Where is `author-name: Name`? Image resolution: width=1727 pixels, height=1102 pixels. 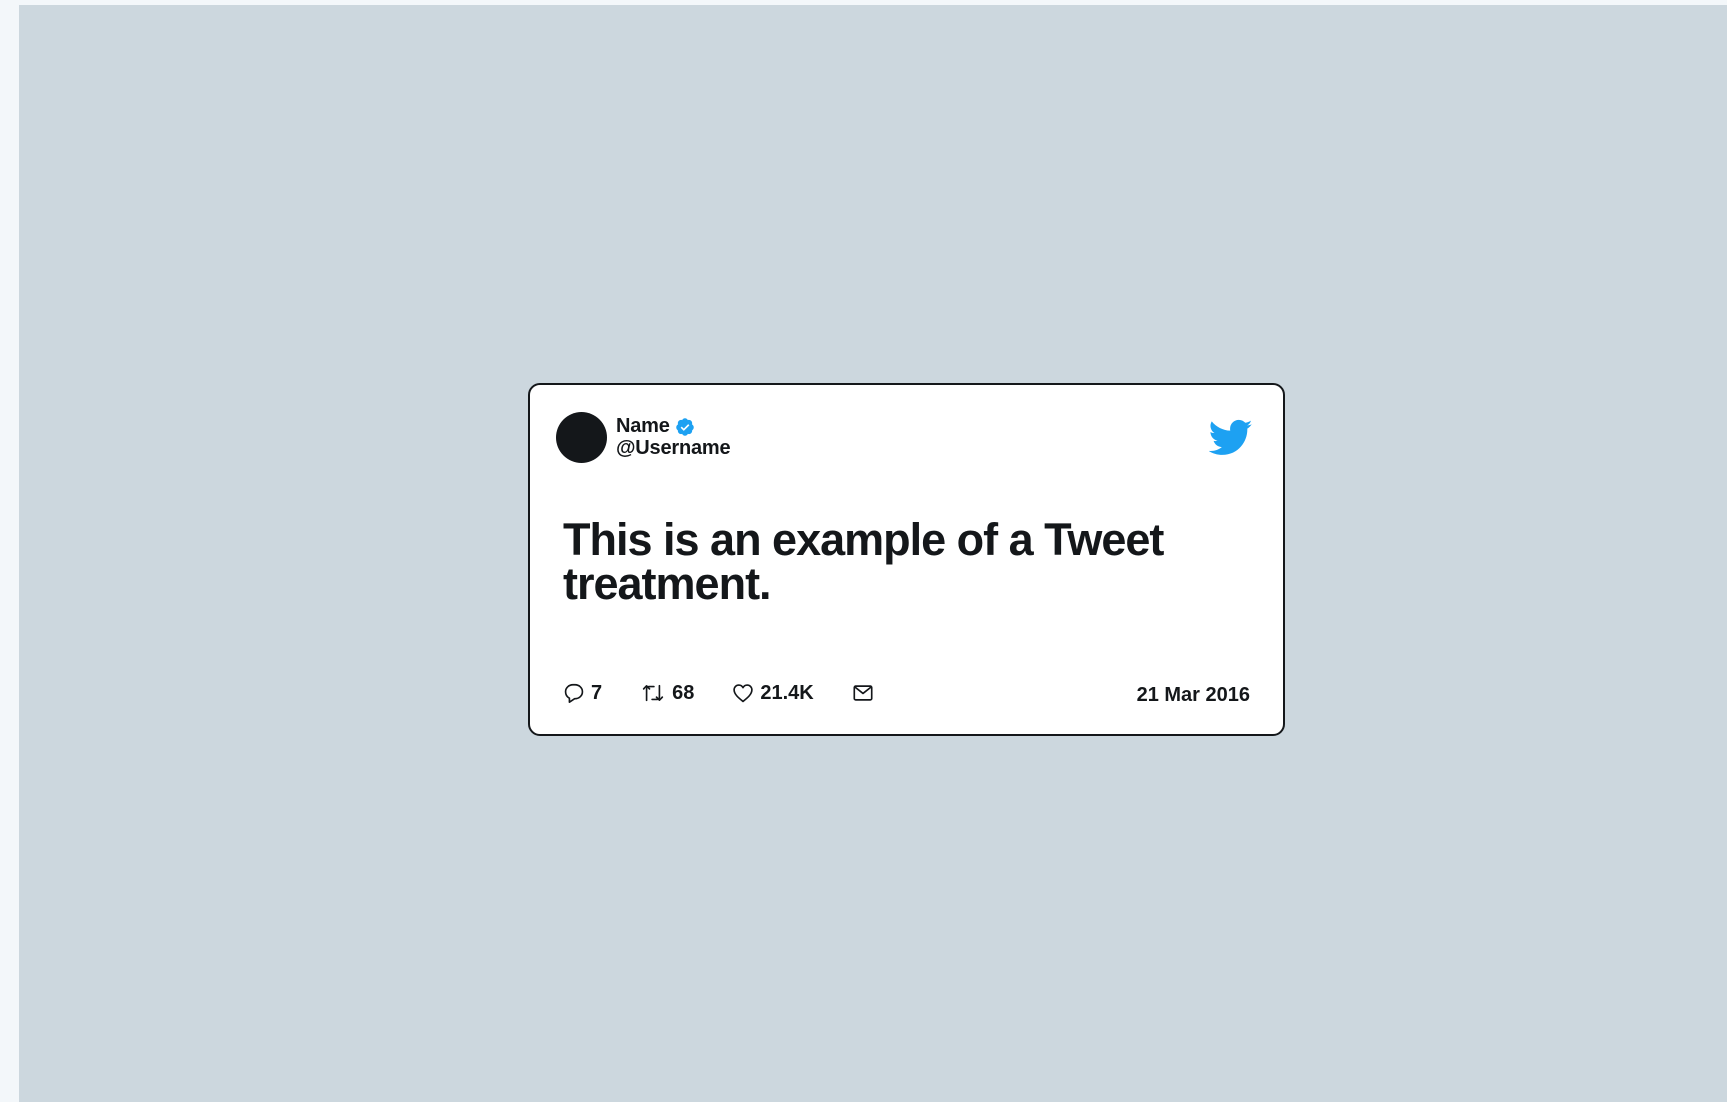
author-name: Name is located at coordinates (643, 426).